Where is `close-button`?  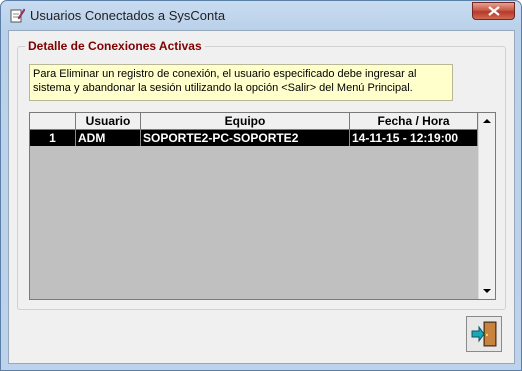 close-button is located at coordinates (493, 11).